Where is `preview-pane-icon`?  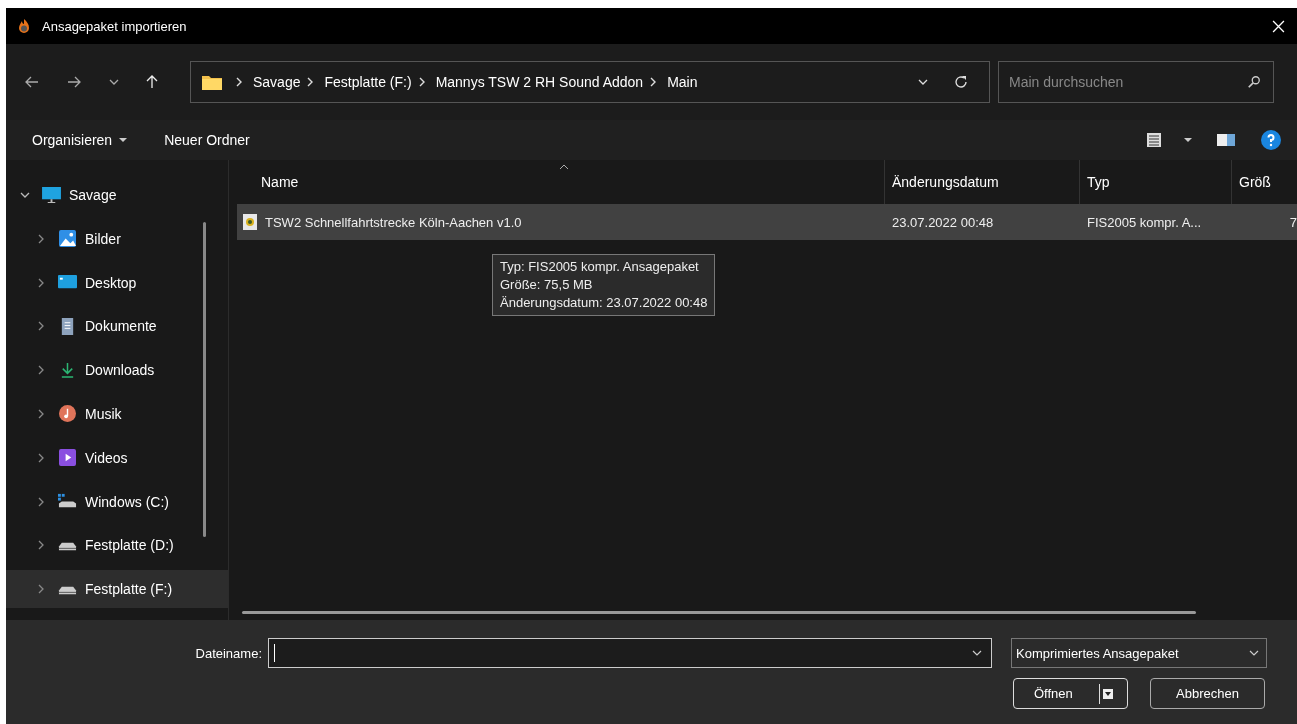 preview-pane-icon is located at coordinates (1226, 140).